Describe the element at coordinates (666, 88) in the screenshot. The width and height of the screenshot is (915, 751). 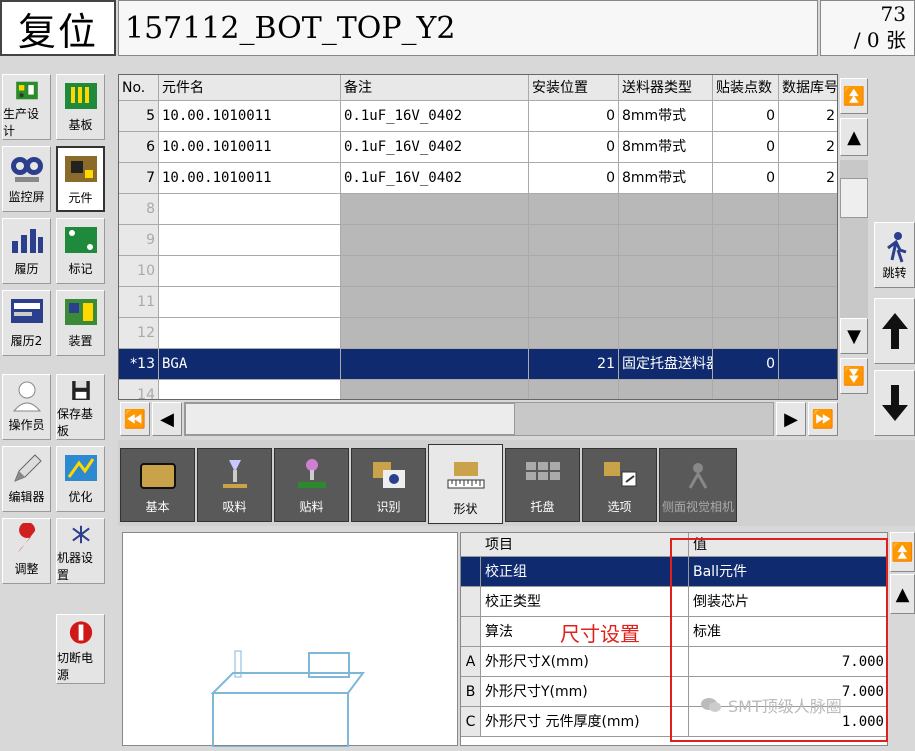
I see `column-header: 送料器类型` at that location.